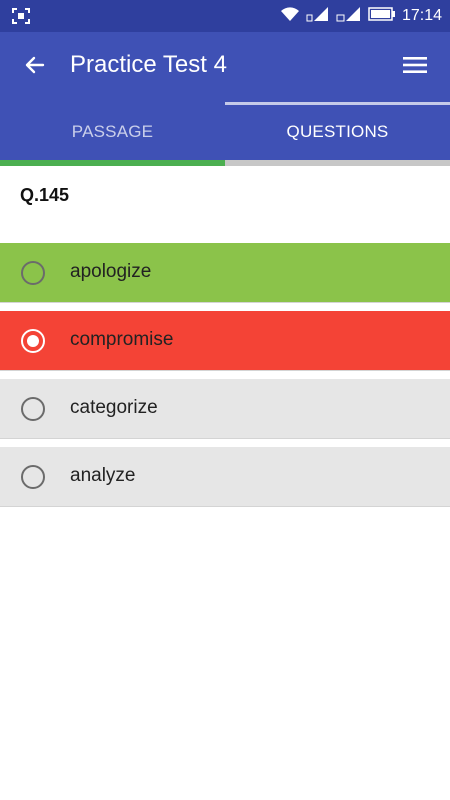  What do you see at coordinates (112, 132) in the screenshot?
I see `tab-passage: PASSAGE` at bounding box center [112, 132].